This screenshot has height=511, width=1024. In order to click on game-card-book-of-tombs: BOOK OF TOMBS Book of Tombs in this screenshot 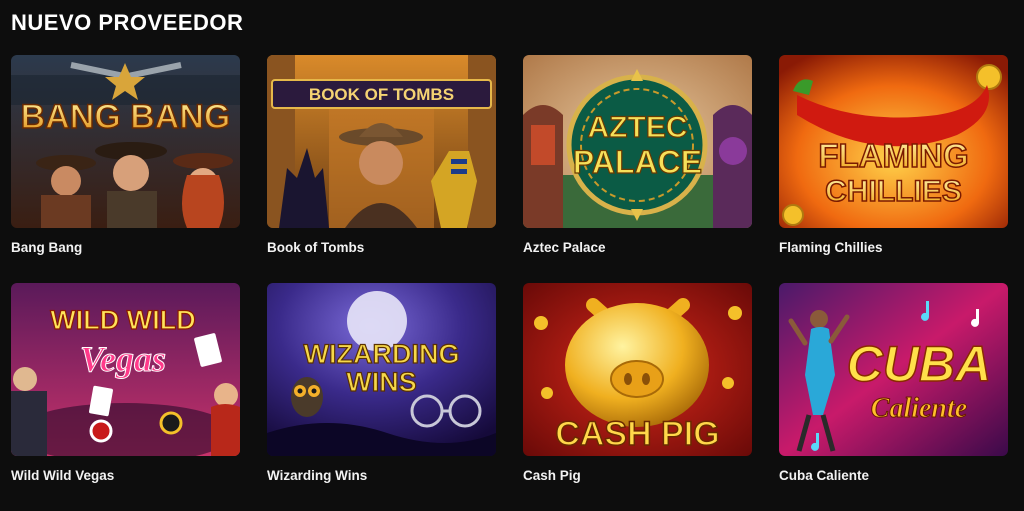, I will do `click(381, 169)`.